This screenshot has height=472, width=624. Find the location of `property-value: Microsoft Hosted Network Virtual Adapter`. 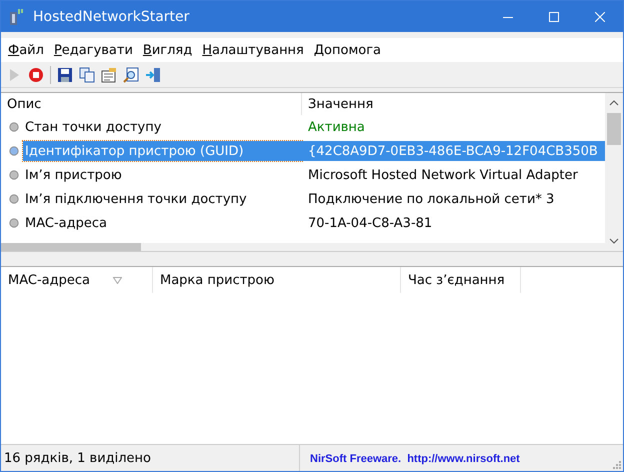

property-value: Microsoft Hosted Network Virtual Adapter is located at coordinates (443, 175).